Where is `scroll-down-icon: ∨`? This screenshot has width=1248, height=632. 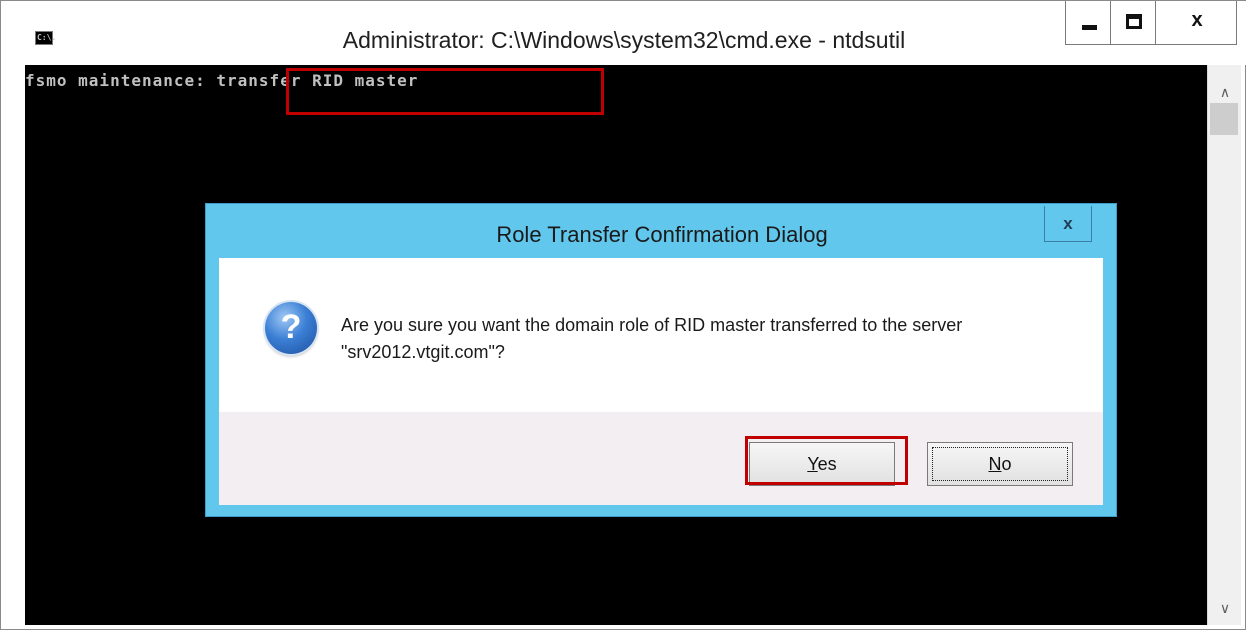 scroll-down-icon: ∨ is located at coordinates (1225, 609).